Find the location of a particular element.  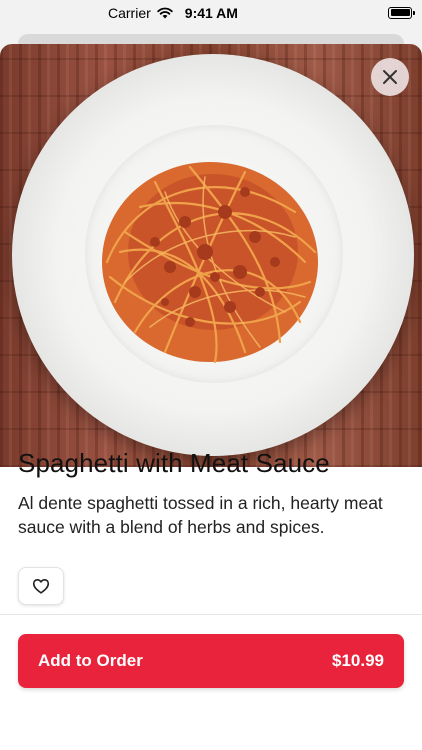

favorite-button is located at coordinates (41, 586).